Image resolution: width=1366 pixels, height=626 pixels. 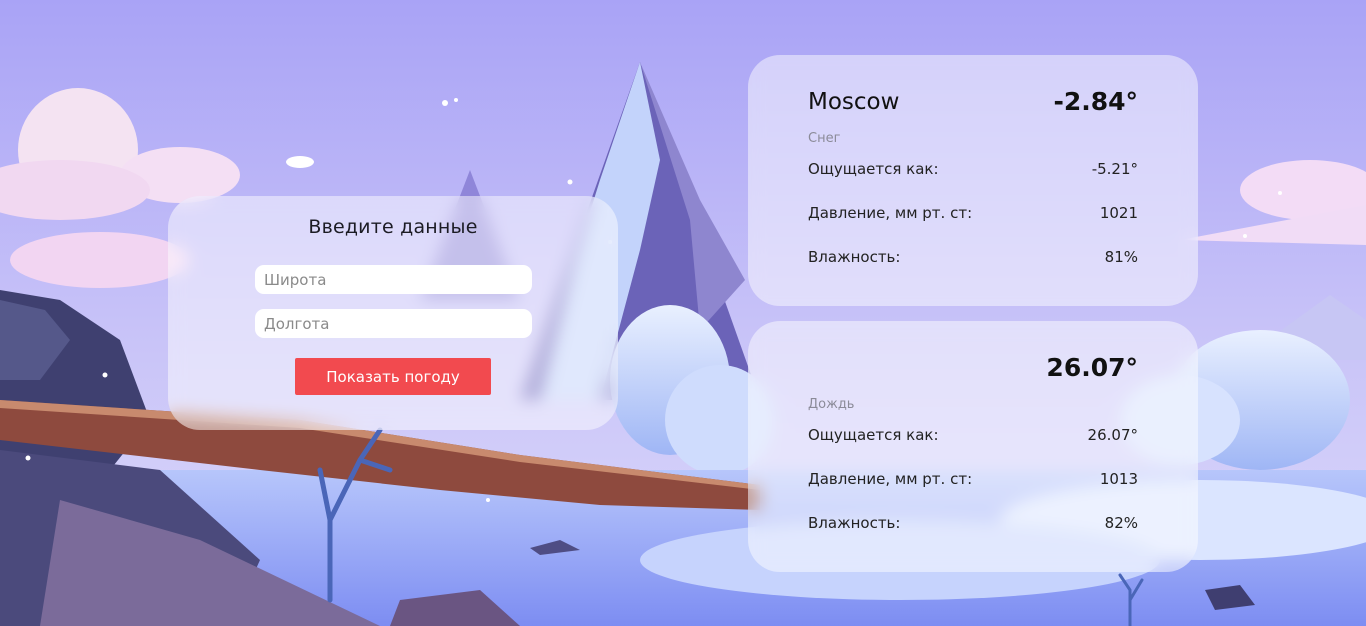 What do you see at coordinates (393, 376) in the screenshot?
I see `show-weather-button: Показать погоду` at bounding box center [393, 376].